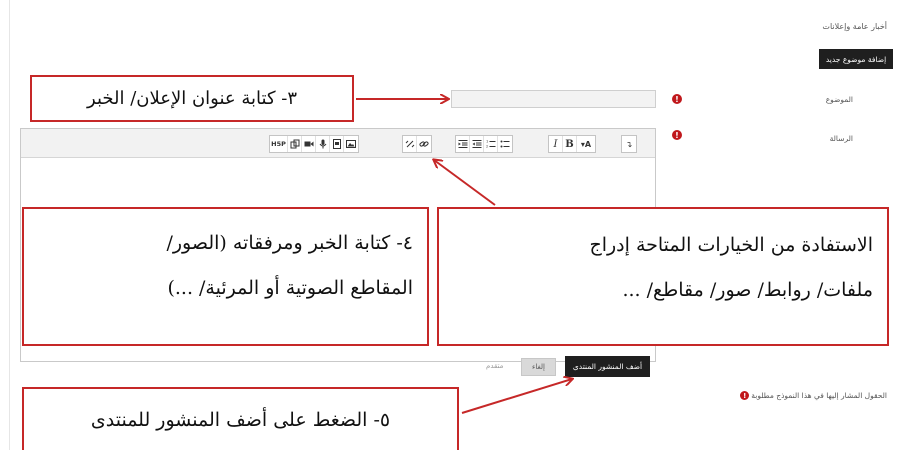  What do you see at coordinates (839, 99) in the screenshot?
I see `subject-label: الموضوع` at bounding box center [839, 99].